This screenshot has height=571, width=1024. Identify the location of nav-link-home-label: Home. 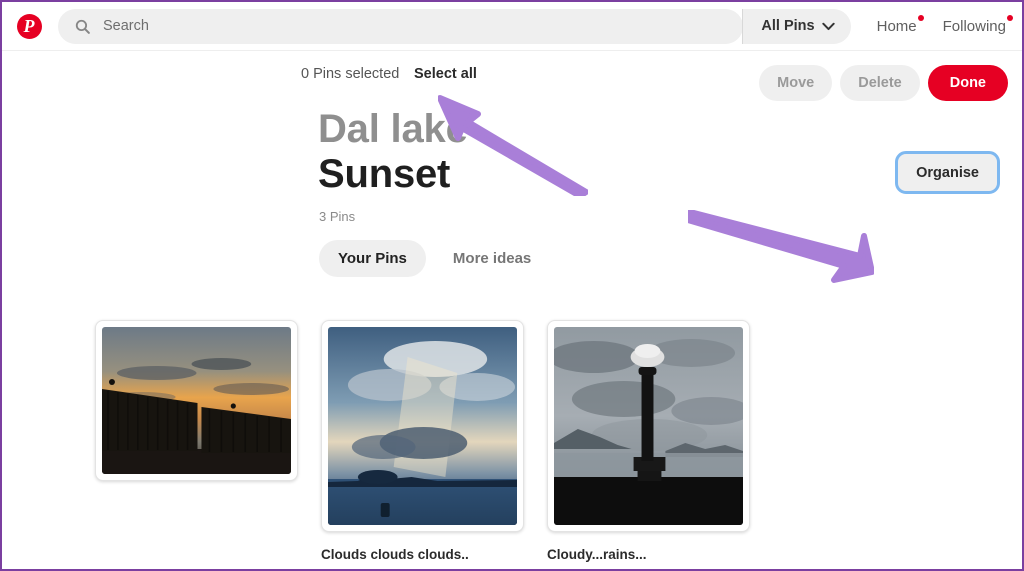
(896, 26).